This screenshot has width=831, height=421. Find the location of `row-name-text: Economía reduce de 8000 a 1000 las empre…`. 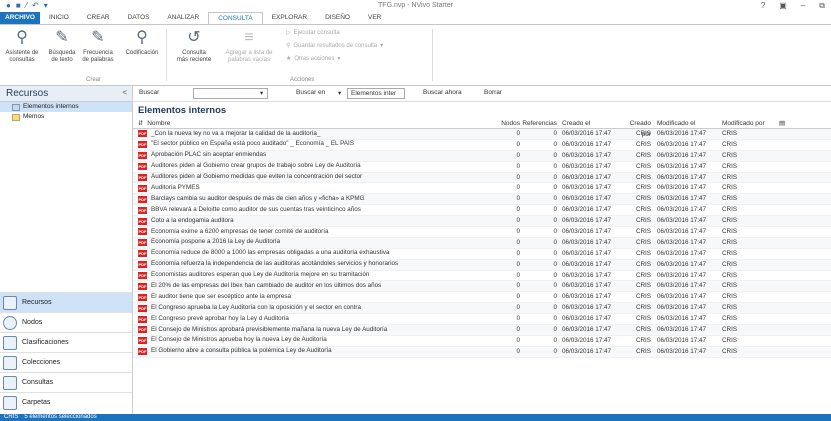

row-name-text: Economía reduce de 8000 a 1000 las empre… is located at coordinates (270, 253).